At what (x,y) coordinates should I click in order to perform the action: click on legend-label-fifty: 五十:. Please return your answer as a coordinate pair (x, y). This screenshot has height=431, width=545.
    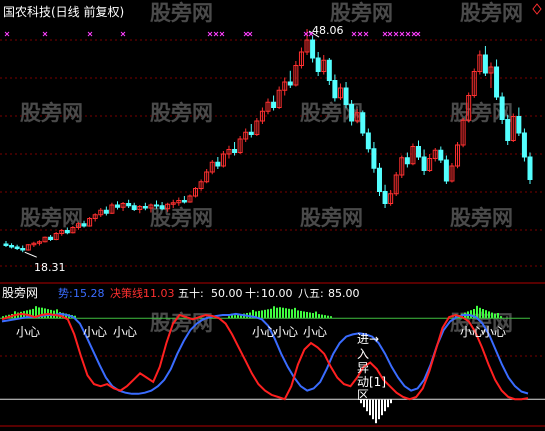
    Looking at the image, I should click on (191, 293).